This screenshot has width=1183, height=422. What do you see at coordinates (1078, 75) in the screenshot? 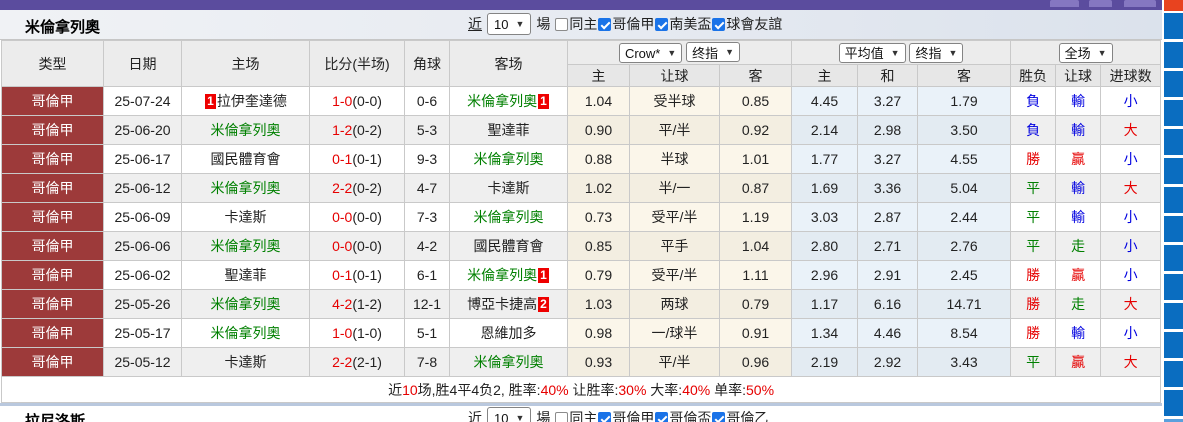
I see `sub-header-handicap-result: 让球` at bounding box center [1078, 75].